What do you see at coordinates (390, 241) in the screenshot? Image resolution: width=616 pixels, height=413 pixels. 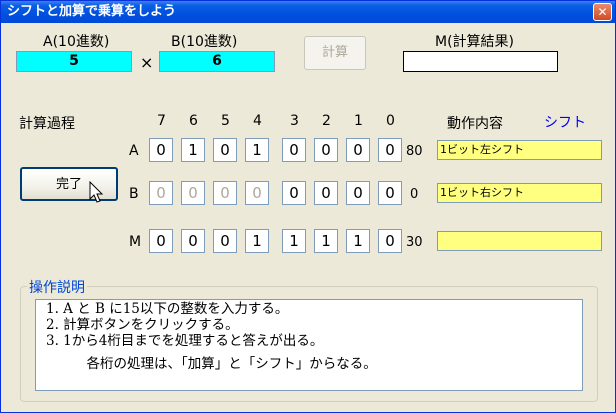 I see `bit-cell-m-0: 0` at bounding box center [390, 241].